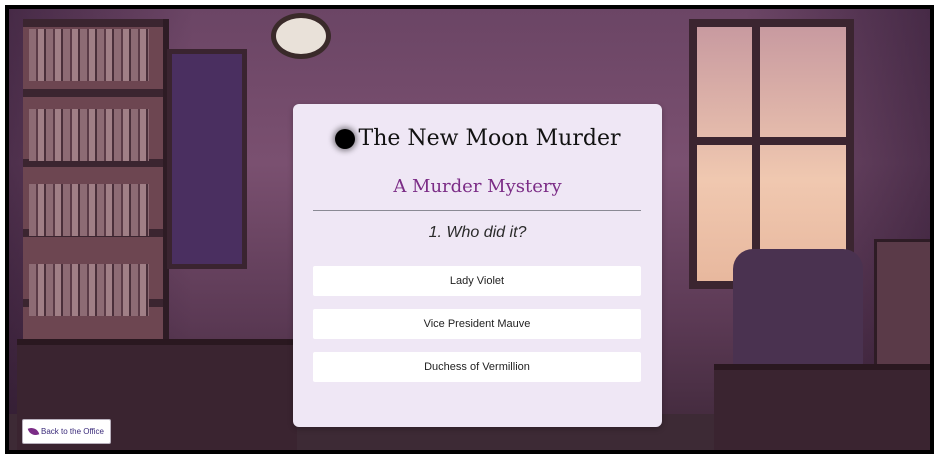  What do you see at coordinates (301, 36) in the screenshot?
I see `wall-clock` at bounding box center [301, 36].